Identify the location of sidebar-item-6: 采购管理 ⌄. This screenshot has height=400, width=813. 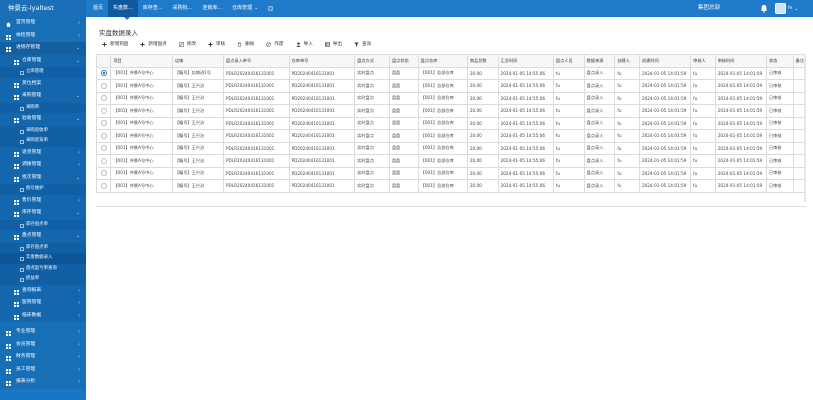
(43, 96).